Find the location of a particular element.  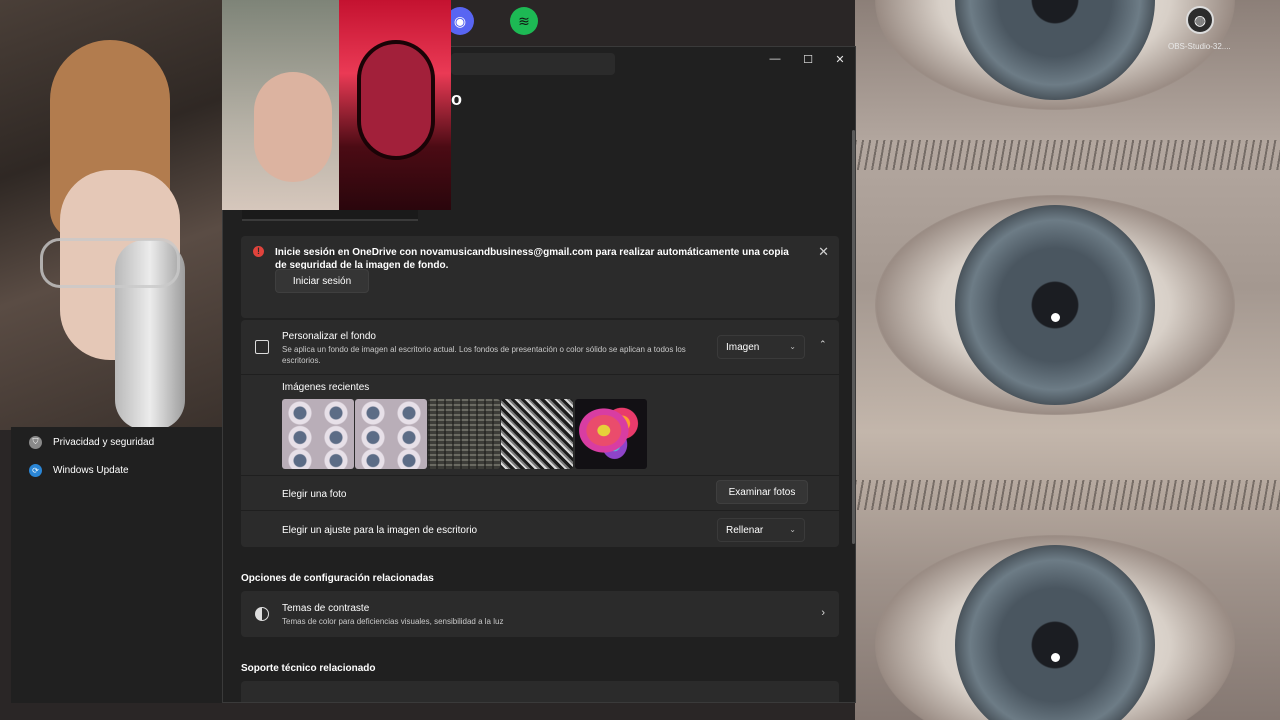

contrast-title: Temas de contraste is located at coordinates (326, 608).